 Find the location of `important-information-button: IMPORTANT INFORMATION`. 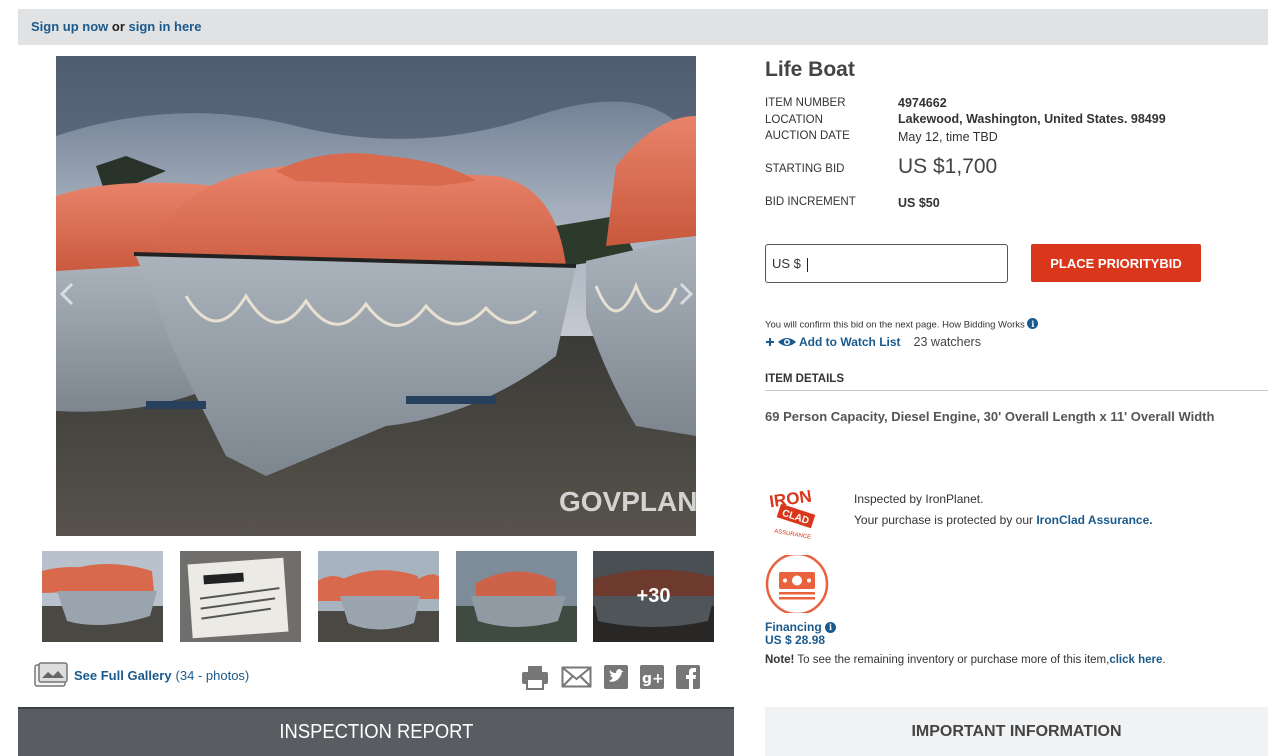

important-information-button: IMPORTANT INFORMATION is located at coordinates (1016, 731).